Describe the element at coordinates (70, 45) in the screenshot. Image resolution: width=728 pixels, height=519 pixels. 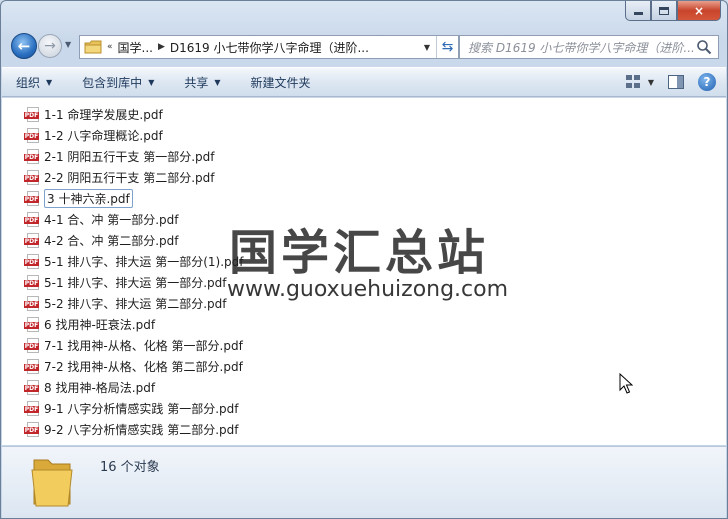
I see `recent-pages-dropdown: ▼` at that location.